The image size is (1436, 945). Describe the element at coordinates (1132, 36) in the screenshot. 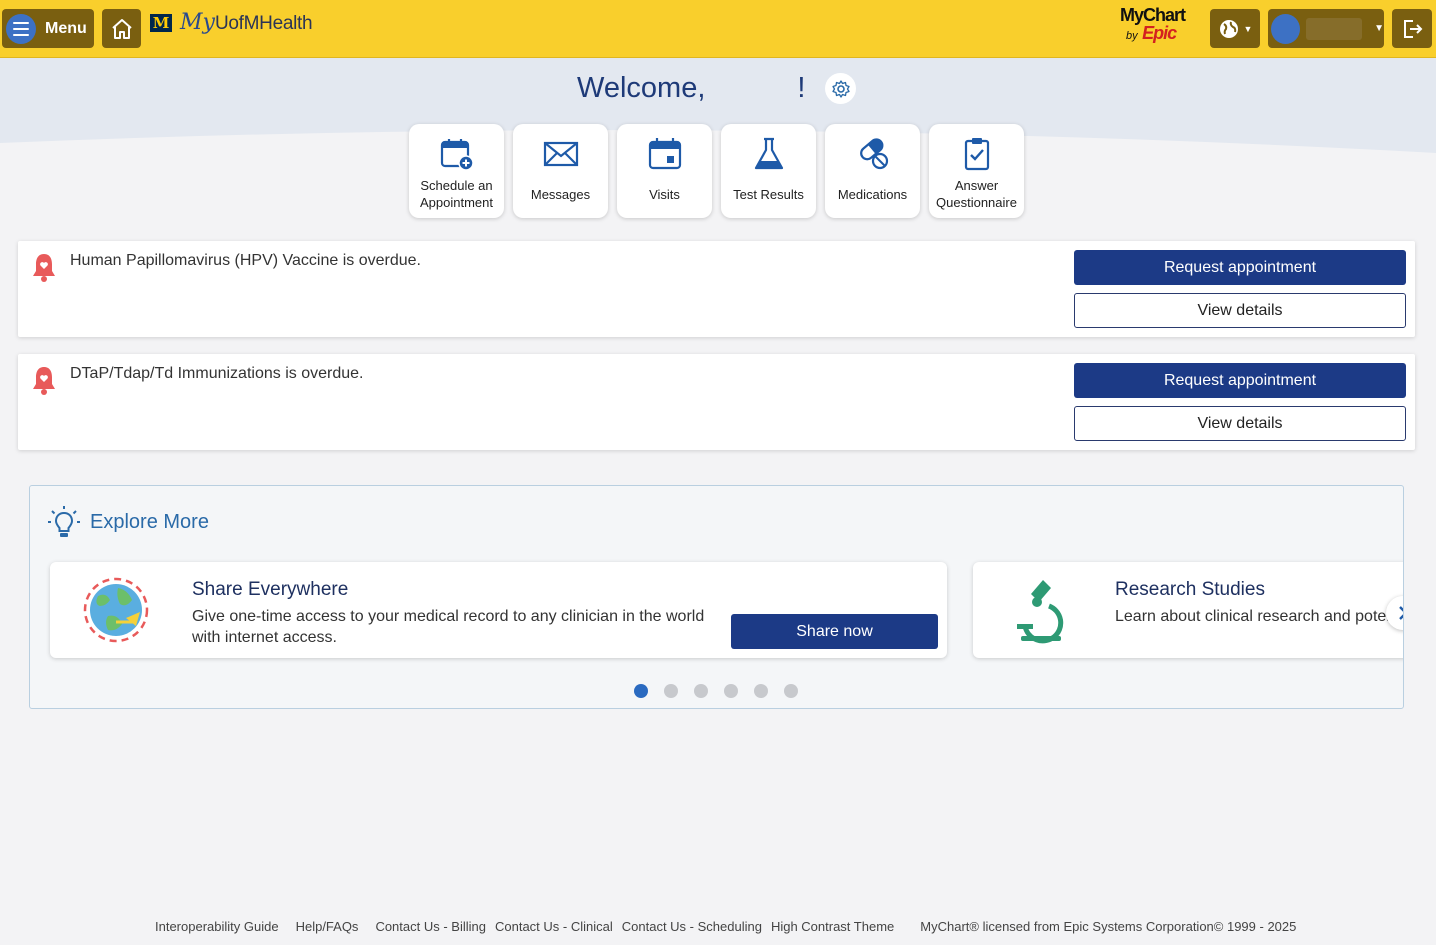

I see `by-text: by` at that location.